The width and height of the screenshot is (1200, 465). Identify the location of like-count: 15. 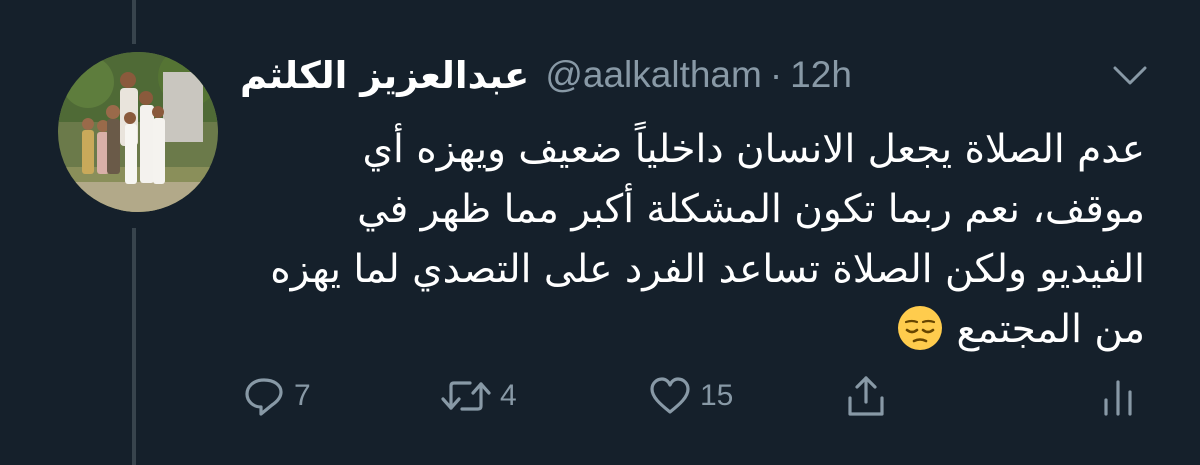
(717, 395).